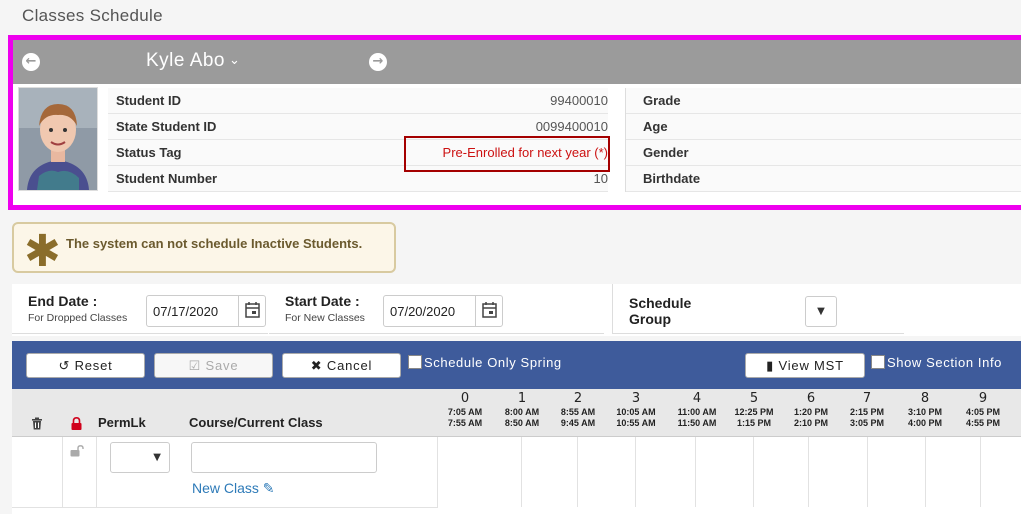  What do you see at coordinates (78, 318) in the screenshot?
I see `end-date-sublabel: For Dropped Classes` at bounding box center [78, 318].